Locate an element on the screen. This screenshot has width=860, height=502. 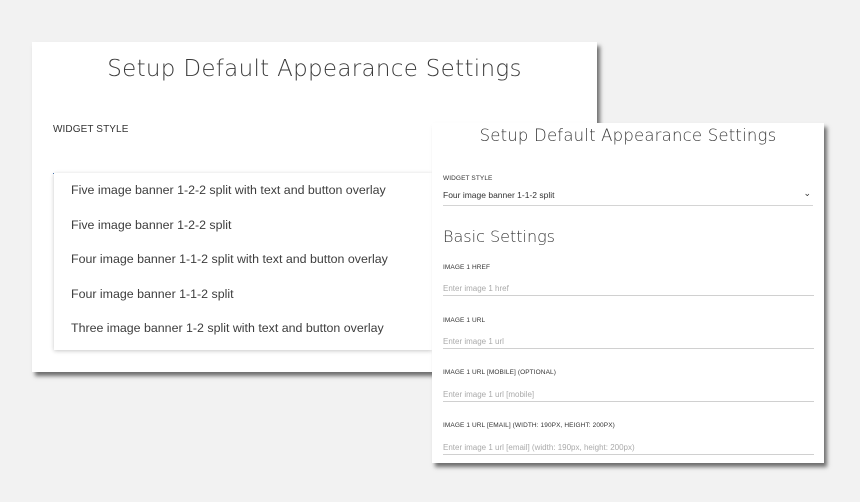
image1-url-email-input is located at coordinates (628, 447).